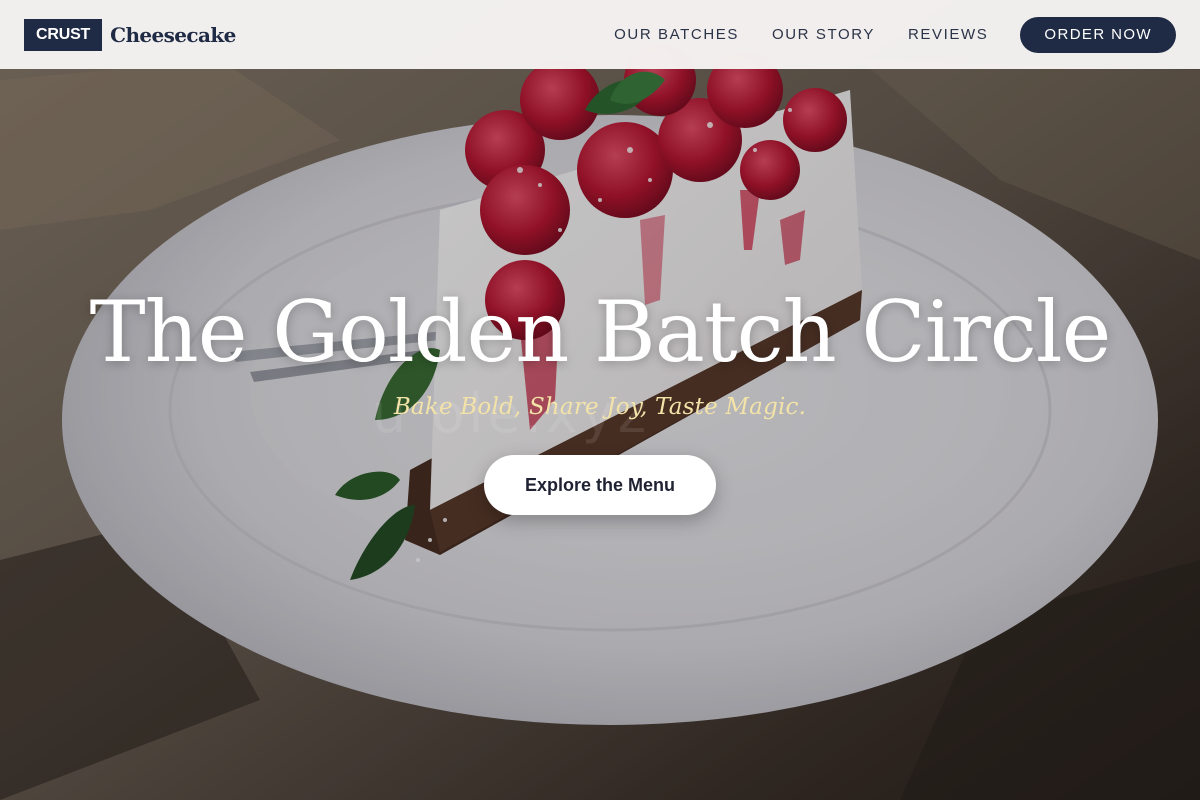  I want to click on nav-reviews: REVIEWS, so click(948, 34).